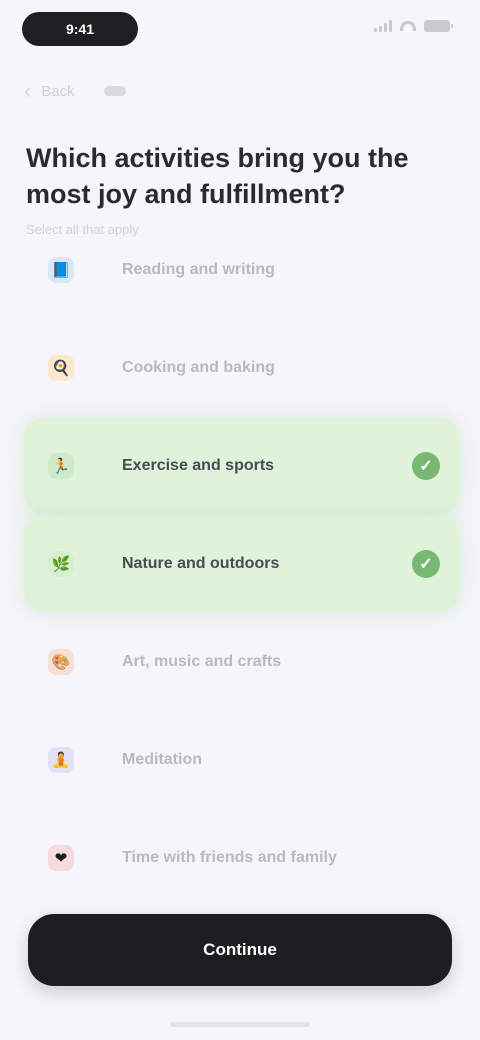  What do you see at coordinates (229, 857) in the screenshot?
I see `option-label: Time with friends and family` at bounding box center [229, 857].